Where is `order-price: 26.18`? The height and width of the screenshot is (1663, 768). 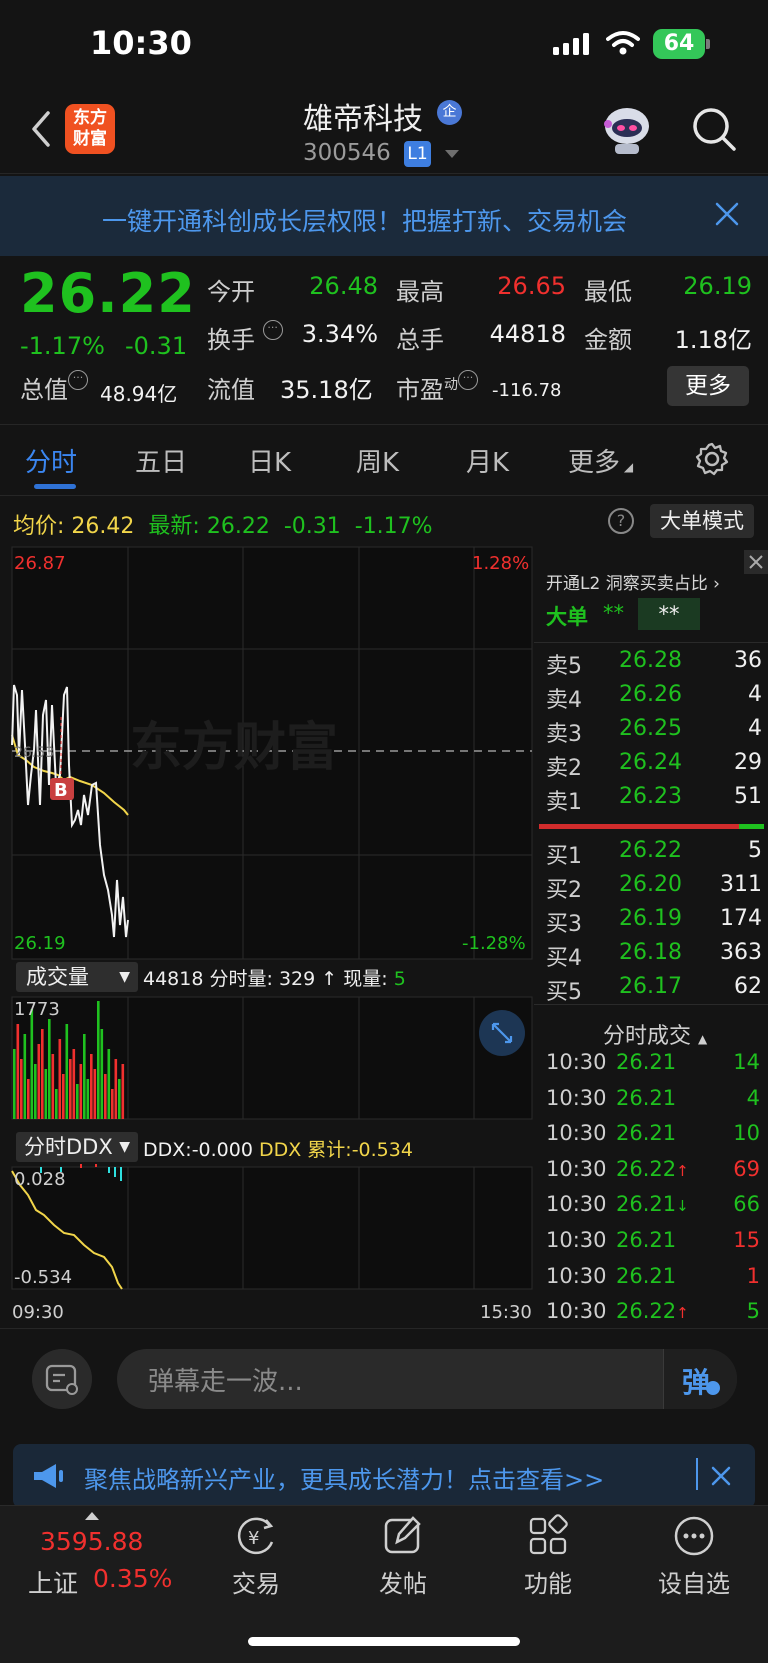 order-price: 26.18 is located at coordinates (650, 952).